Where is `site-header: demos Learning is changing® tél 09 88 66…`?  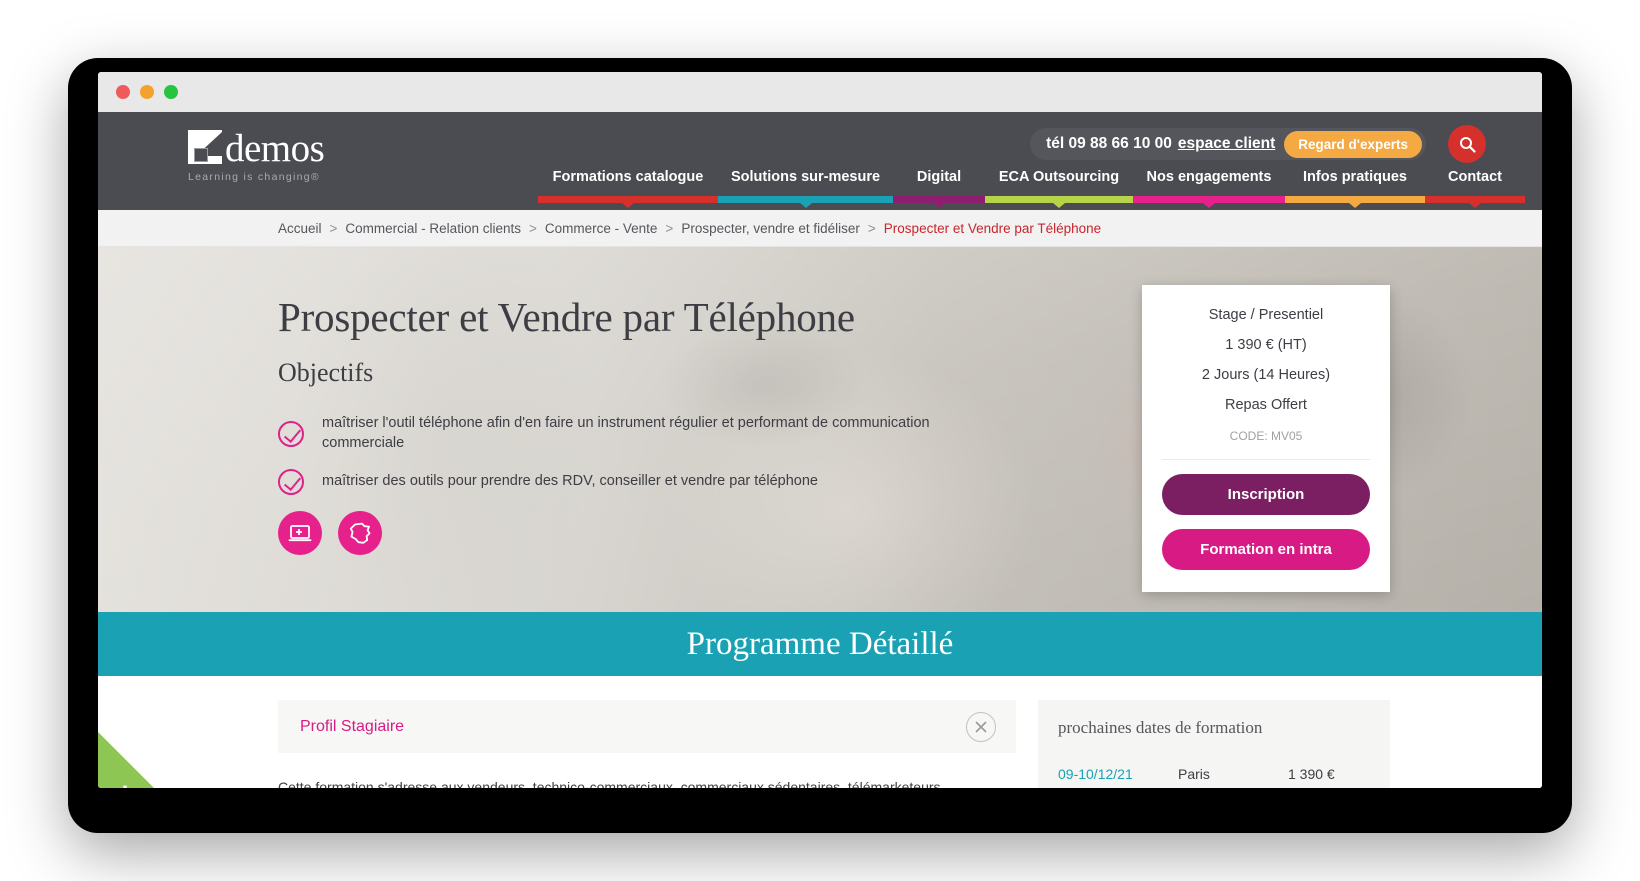
site-header: demos Learning is changing® tél 09 88 66… is located at coordinates (820, 161).